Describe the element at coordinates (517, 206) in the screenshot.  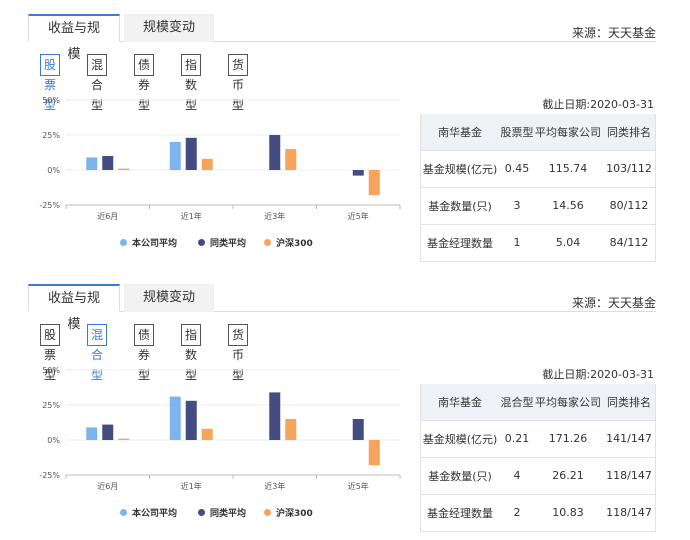
I see `table-cell: 3` at that location.